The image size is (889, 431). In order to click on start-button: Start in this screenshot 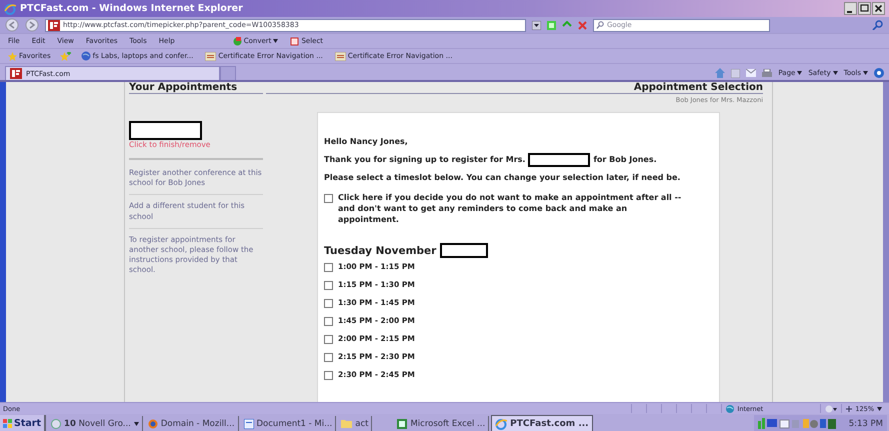, I will do `click(23, 423)`.